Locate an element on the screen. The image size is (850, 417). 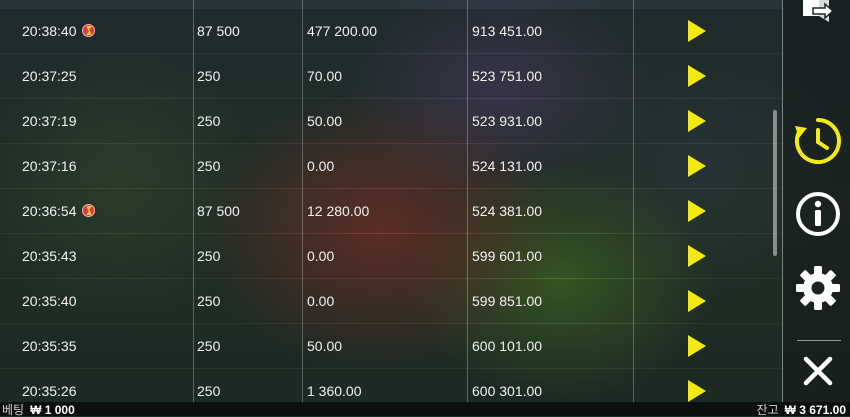
balance-readout: 잔고 ₩ 3 671.00 is located at coordinates (801, 410).